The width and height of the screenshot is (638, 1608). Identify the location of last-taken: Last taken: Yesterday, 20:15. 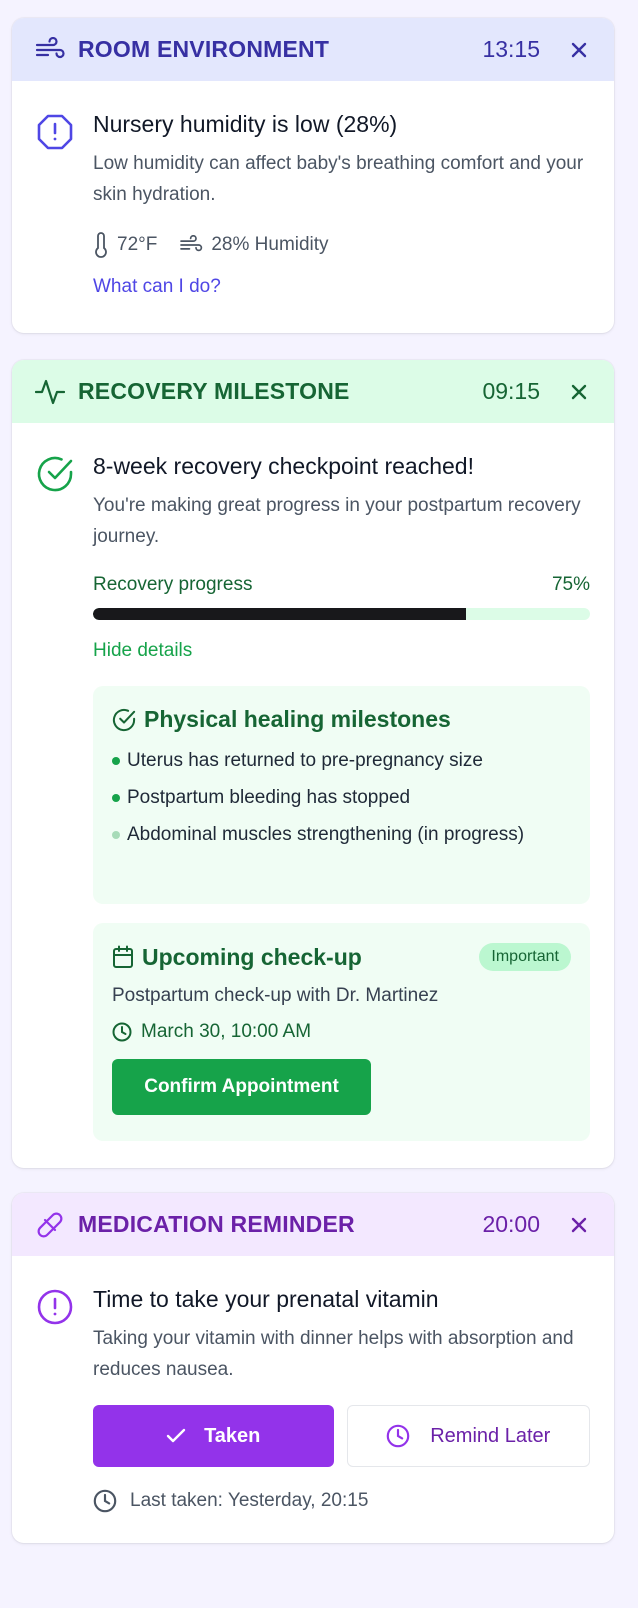
(341, 1501).